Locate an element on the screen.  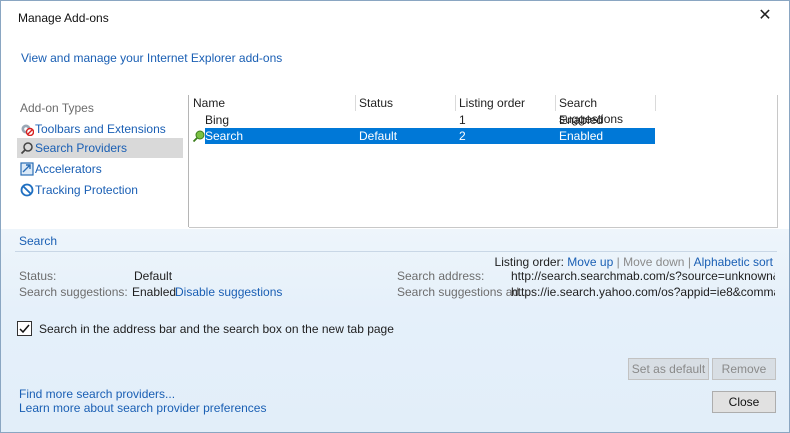
move-down-link: Move down is located at coordinates (654, 262).